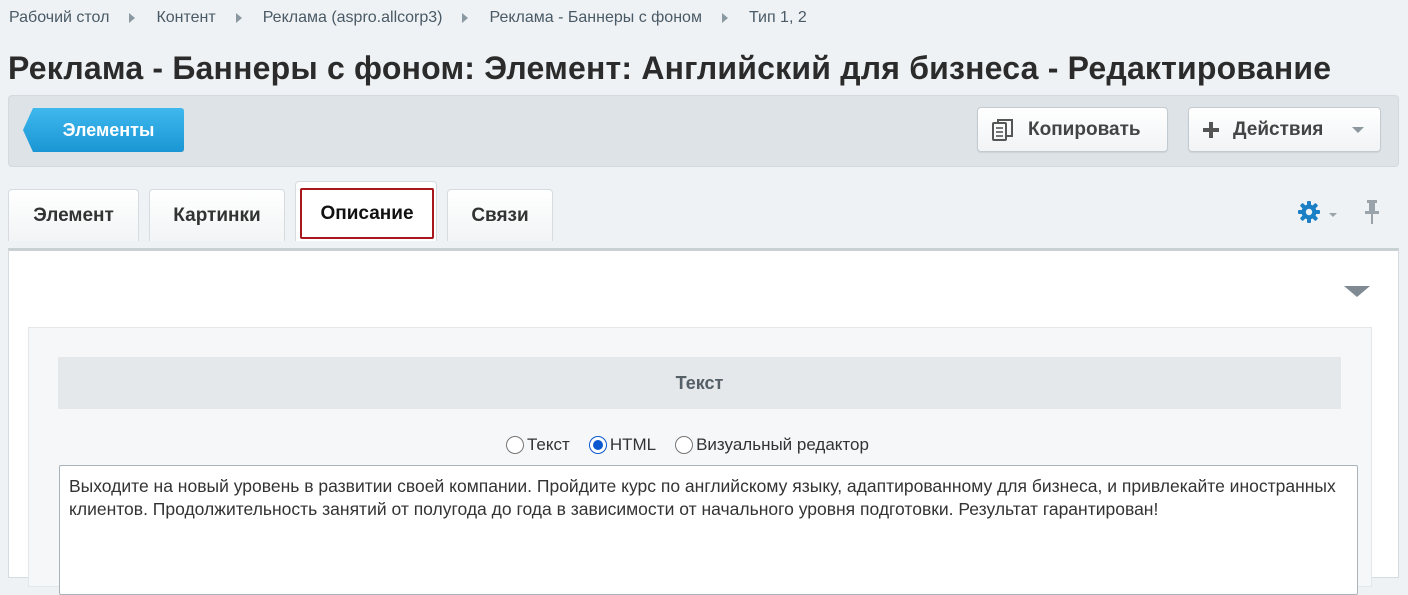  I want to click on breadcrumb-item-ads: Реклама (aspro.allcorp3), so click(353, 18).